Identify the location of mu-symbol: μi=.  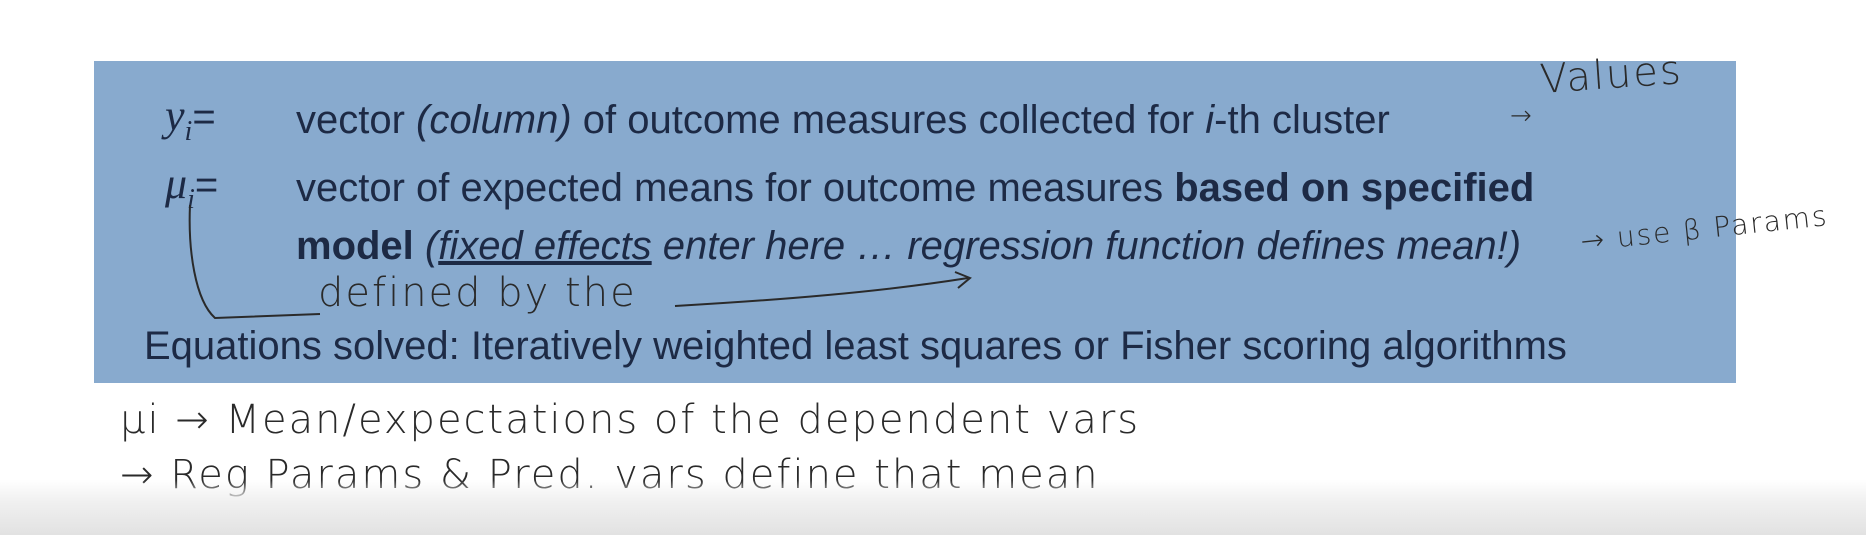
(192, 187).